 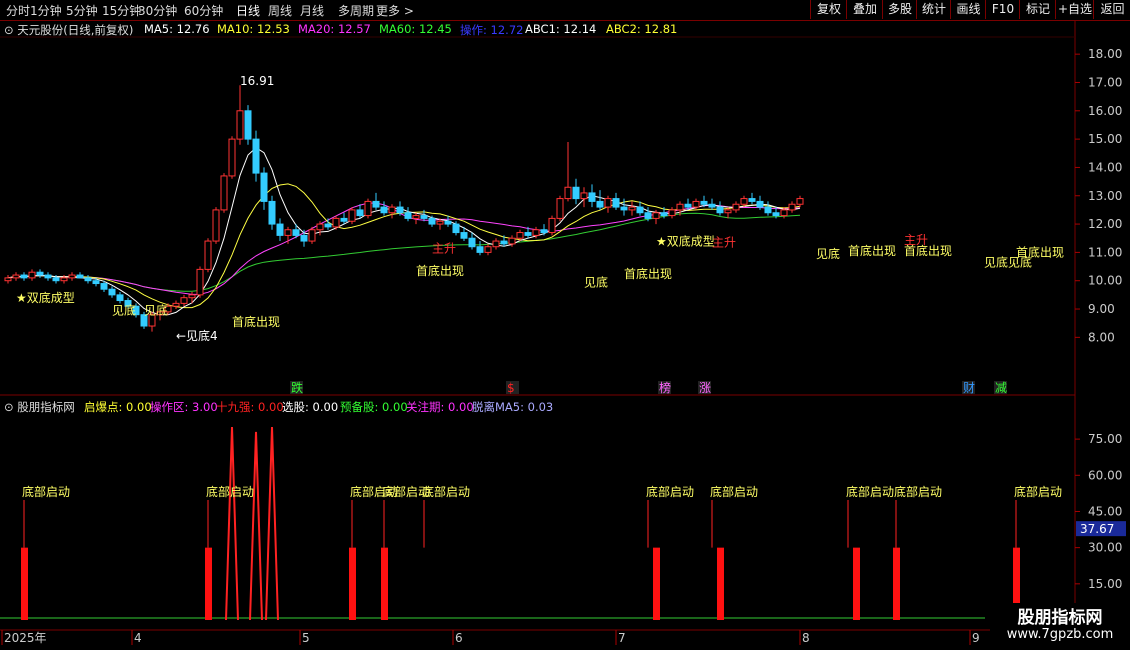 I want to click on x-tick-label: 5, so click(x=306, y=638).